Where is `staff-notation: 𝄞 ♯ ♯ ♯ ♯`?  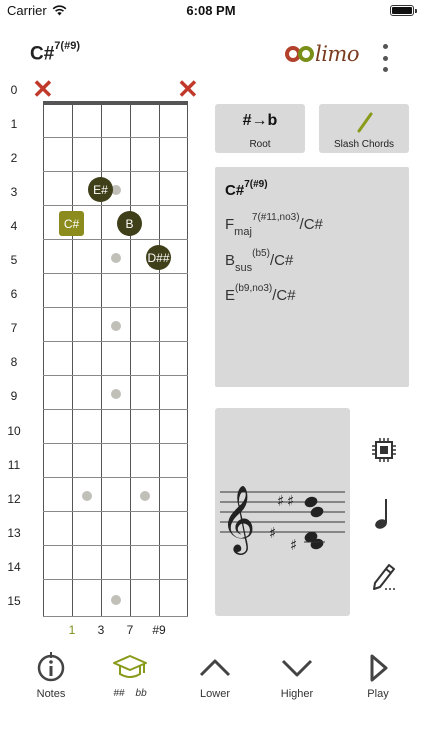
staff-notation: 𝄞 ♯ ♯ ♯ ♯ is located at coordinates (282, 519).